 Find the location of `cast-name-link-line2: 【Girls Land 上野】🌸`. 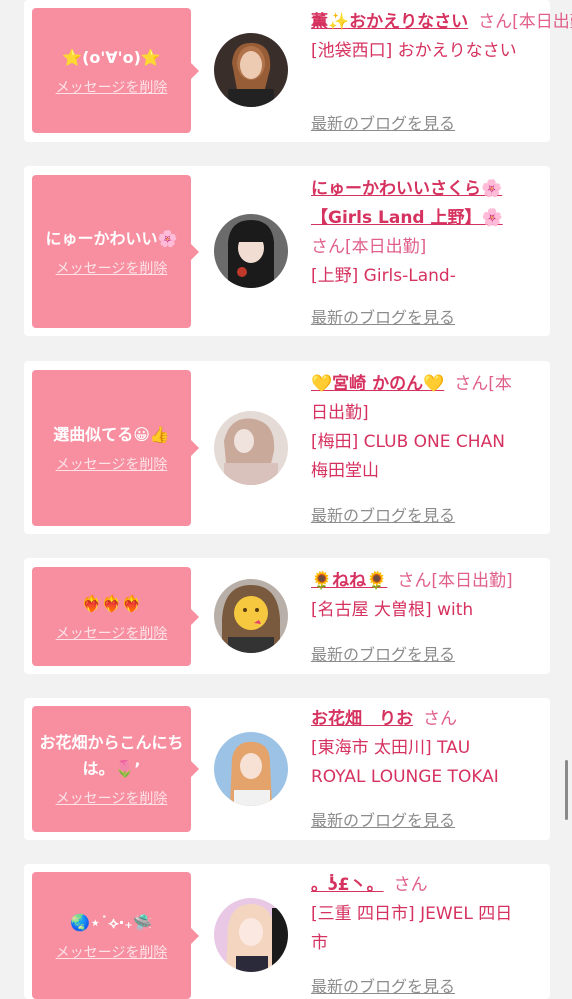

cast-name-link-line2: 【Girls Land 上野】🌸 is located at coordinates (407, 218).